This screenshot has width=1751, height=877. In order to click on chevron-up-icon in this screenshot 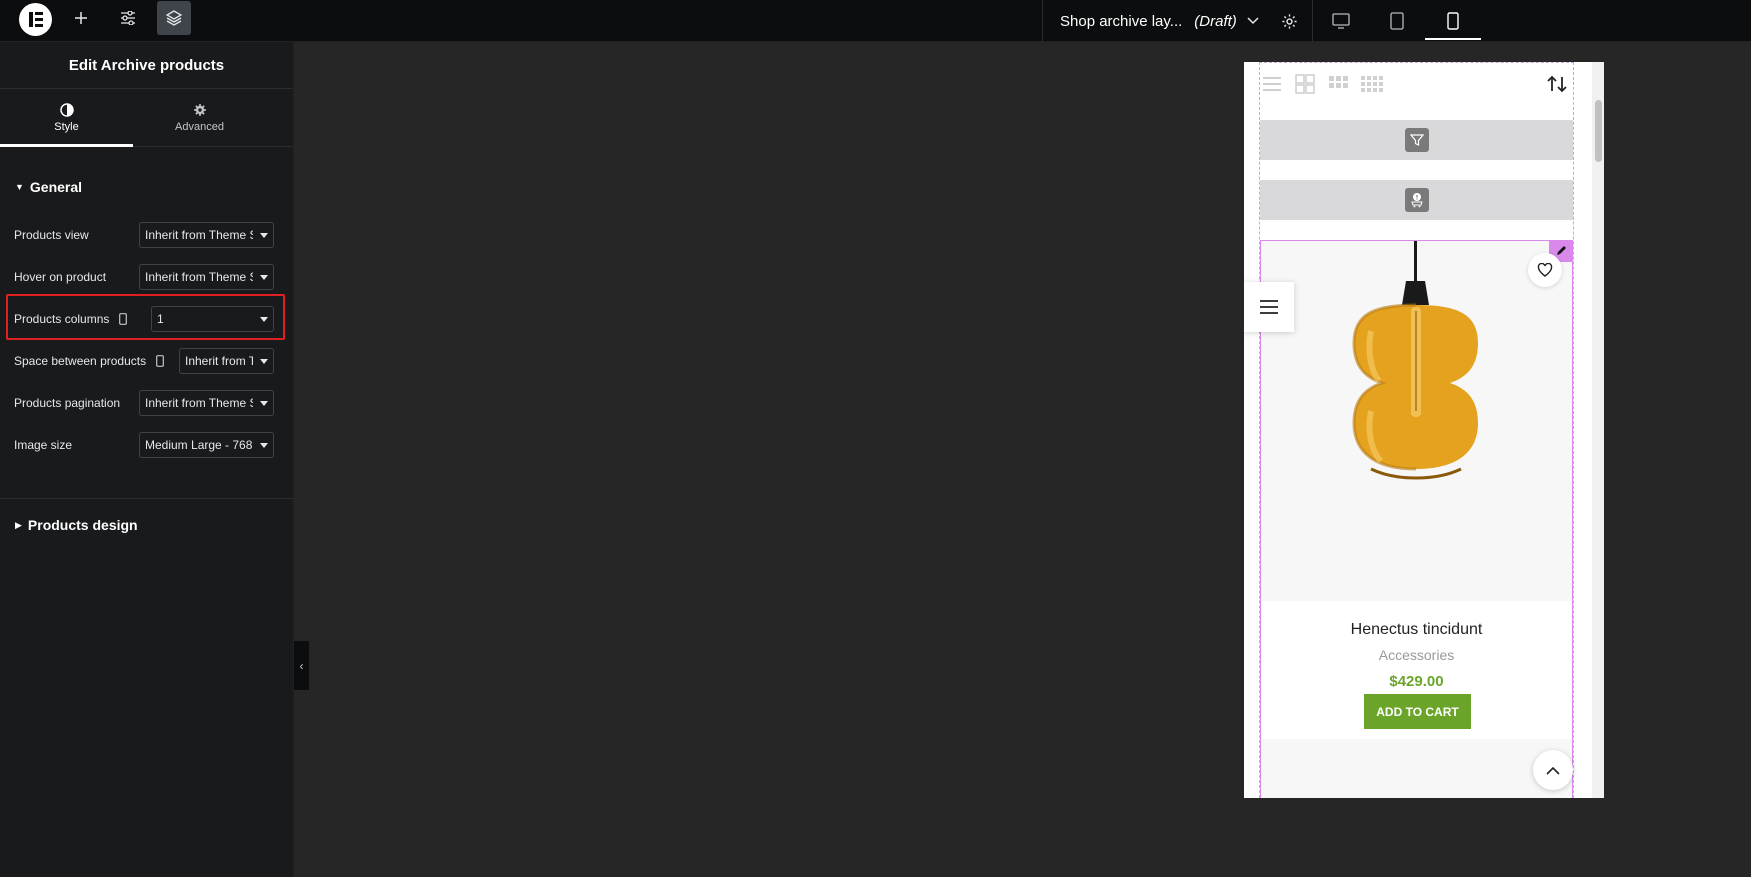, I will do `click(1553, 770)`.